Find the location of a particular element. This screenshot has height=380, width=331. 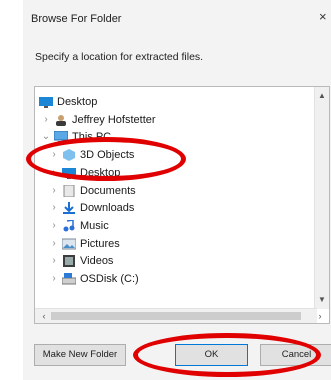

cube-icon is located at coordinates (69, 155).